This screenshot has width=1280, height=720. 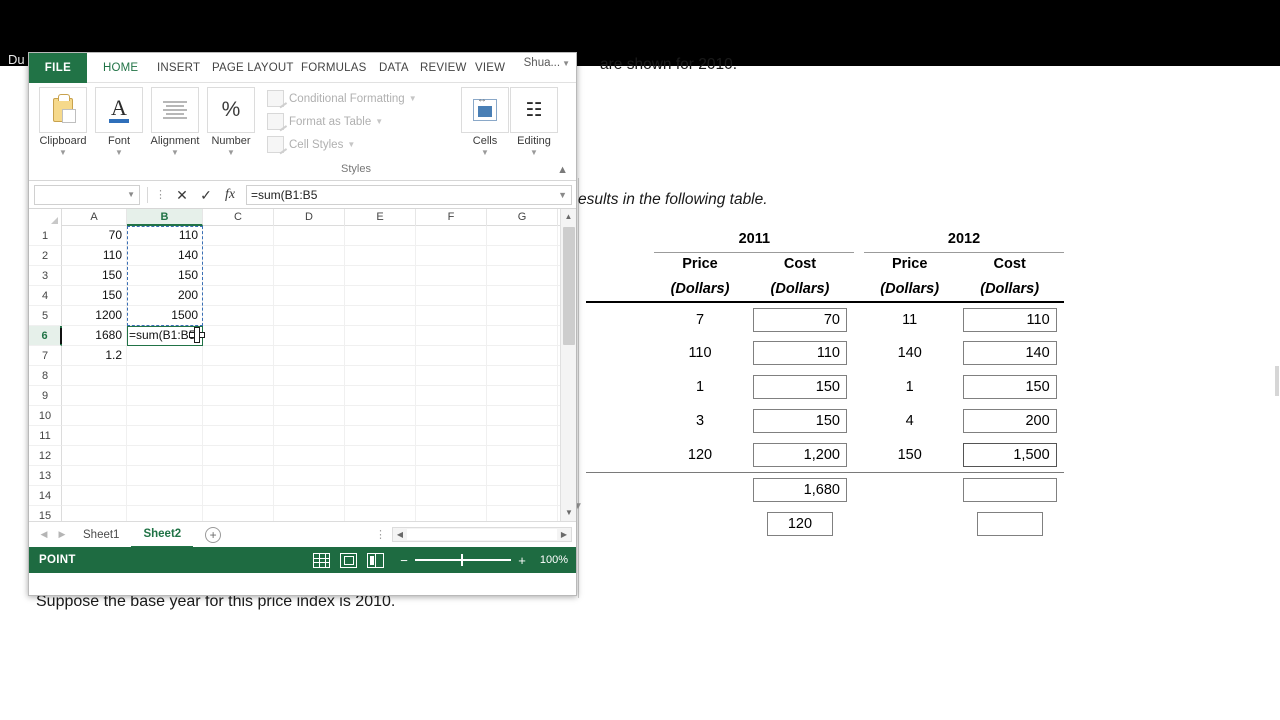 What do you see at coordinates (569, 286) in the screenshot?
I see `vertical-scrollbar-thumb` at bounding box center [569, 286].